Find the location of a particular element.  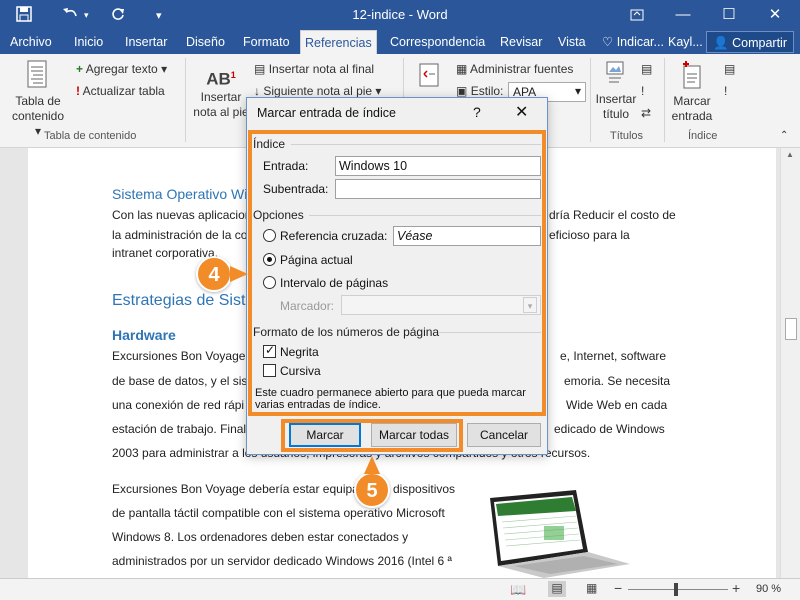

tab-archivo: Archivo is located at coordinates (31, 42).